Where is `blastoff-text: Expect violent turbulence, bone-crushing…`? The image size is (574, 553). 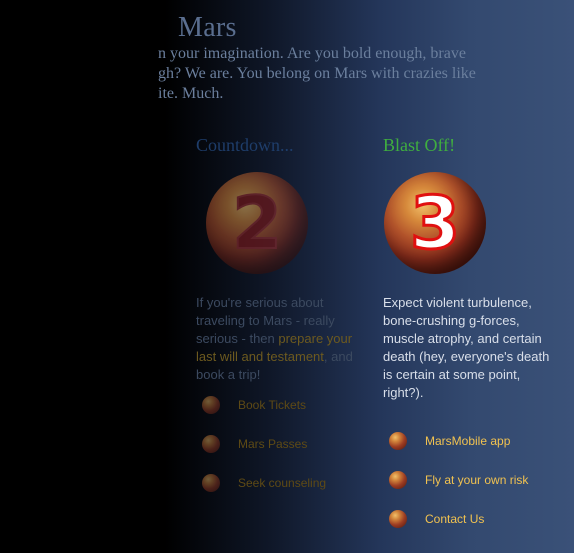
blastoff-text: Expect violent turbulence, bone-crushing… is located at coordinates (466, 347).